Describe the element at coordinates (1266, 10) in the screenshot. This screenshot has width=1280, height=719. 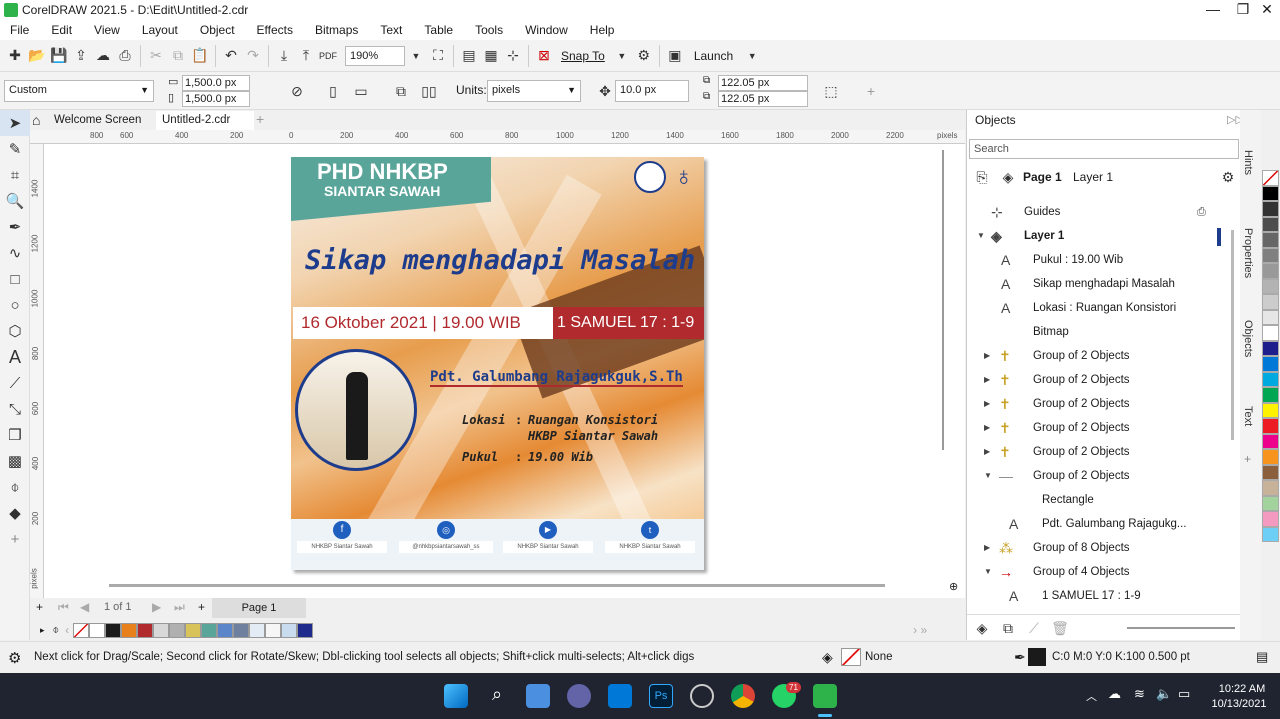
I see `close-icon: ✕` at that location.